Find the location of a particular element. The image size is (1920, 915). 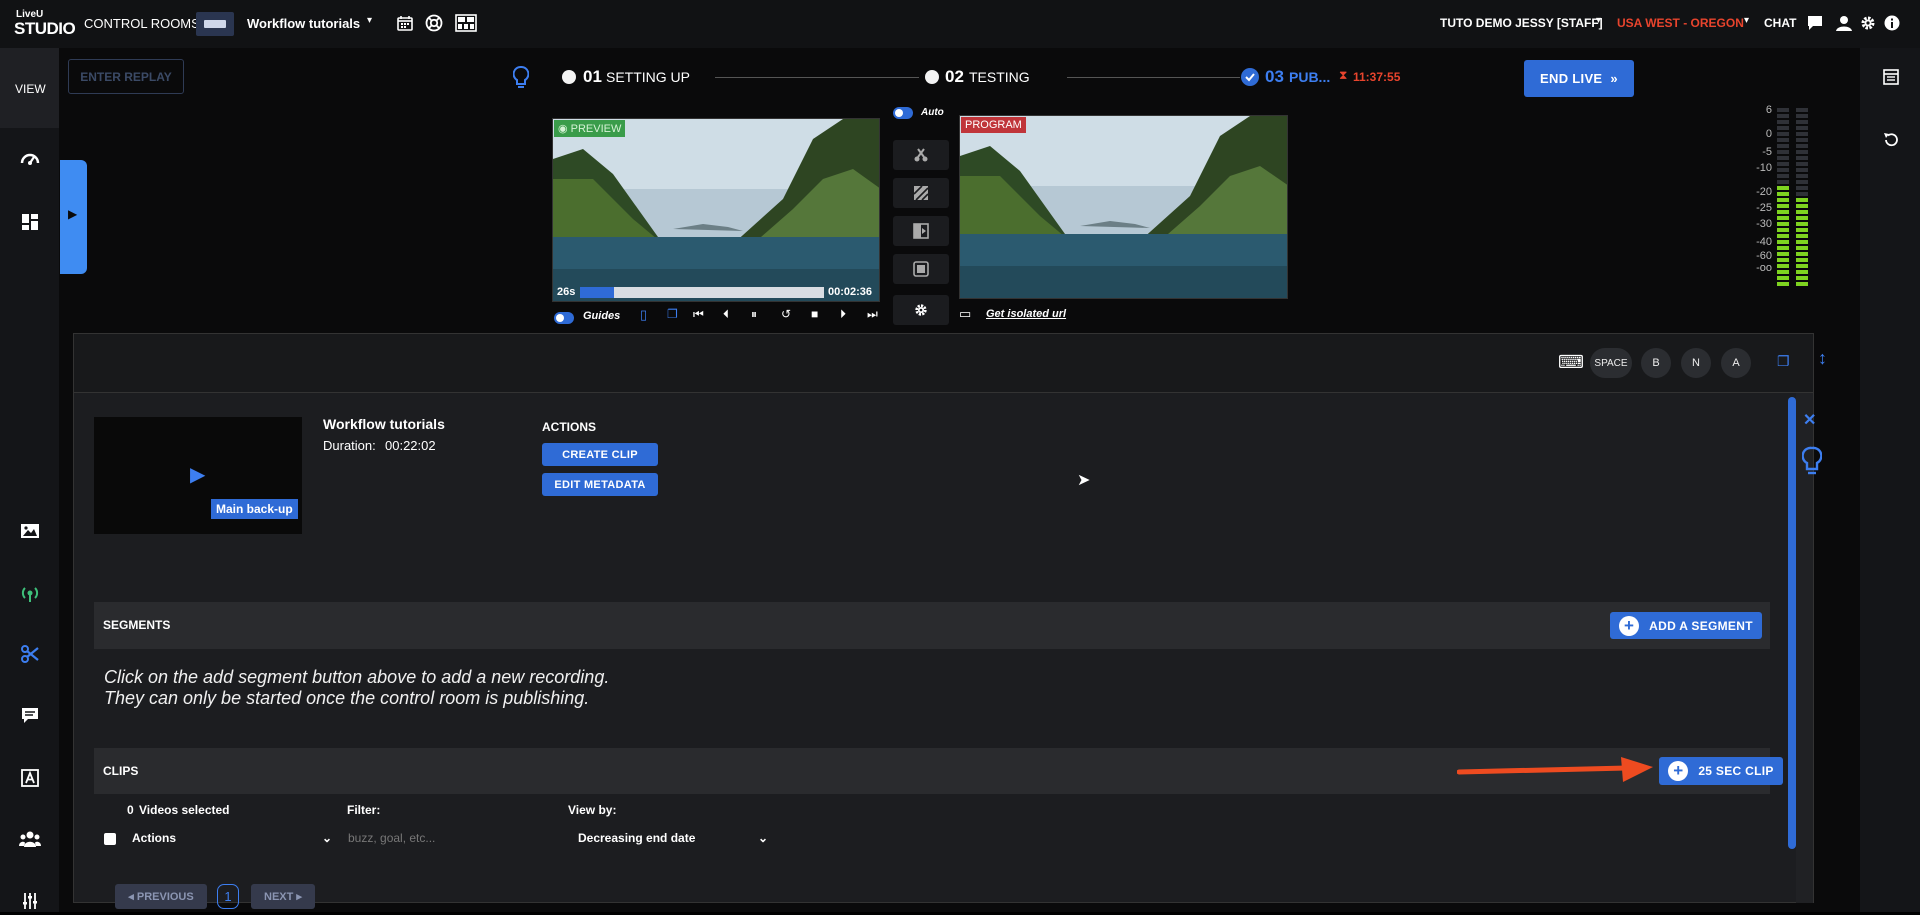

get-isolated-url-link: Get isolated url is located at coordinates (1026, 314).